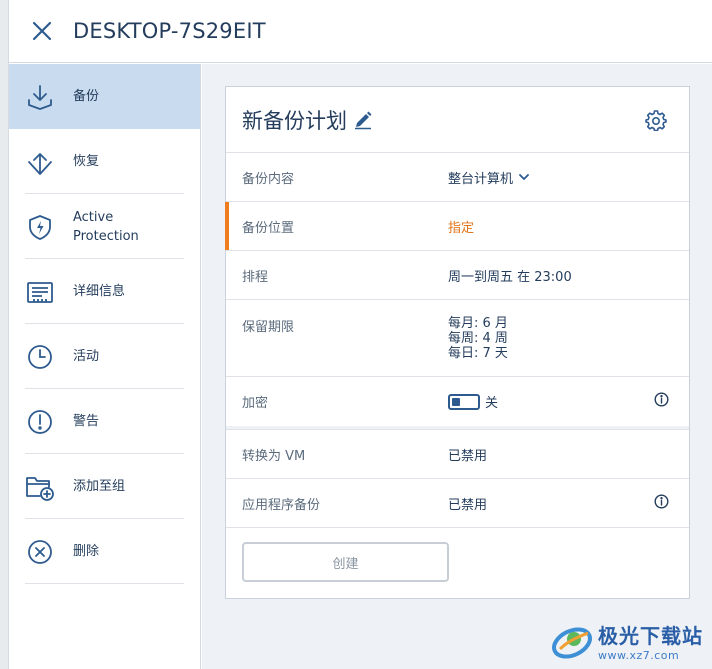 Image resolution: width=712 pixels, height=669 pixels. Describe the element at coordinates (281, 505) in the screenshot. I see `row-label: 应用程序备份` at that location.